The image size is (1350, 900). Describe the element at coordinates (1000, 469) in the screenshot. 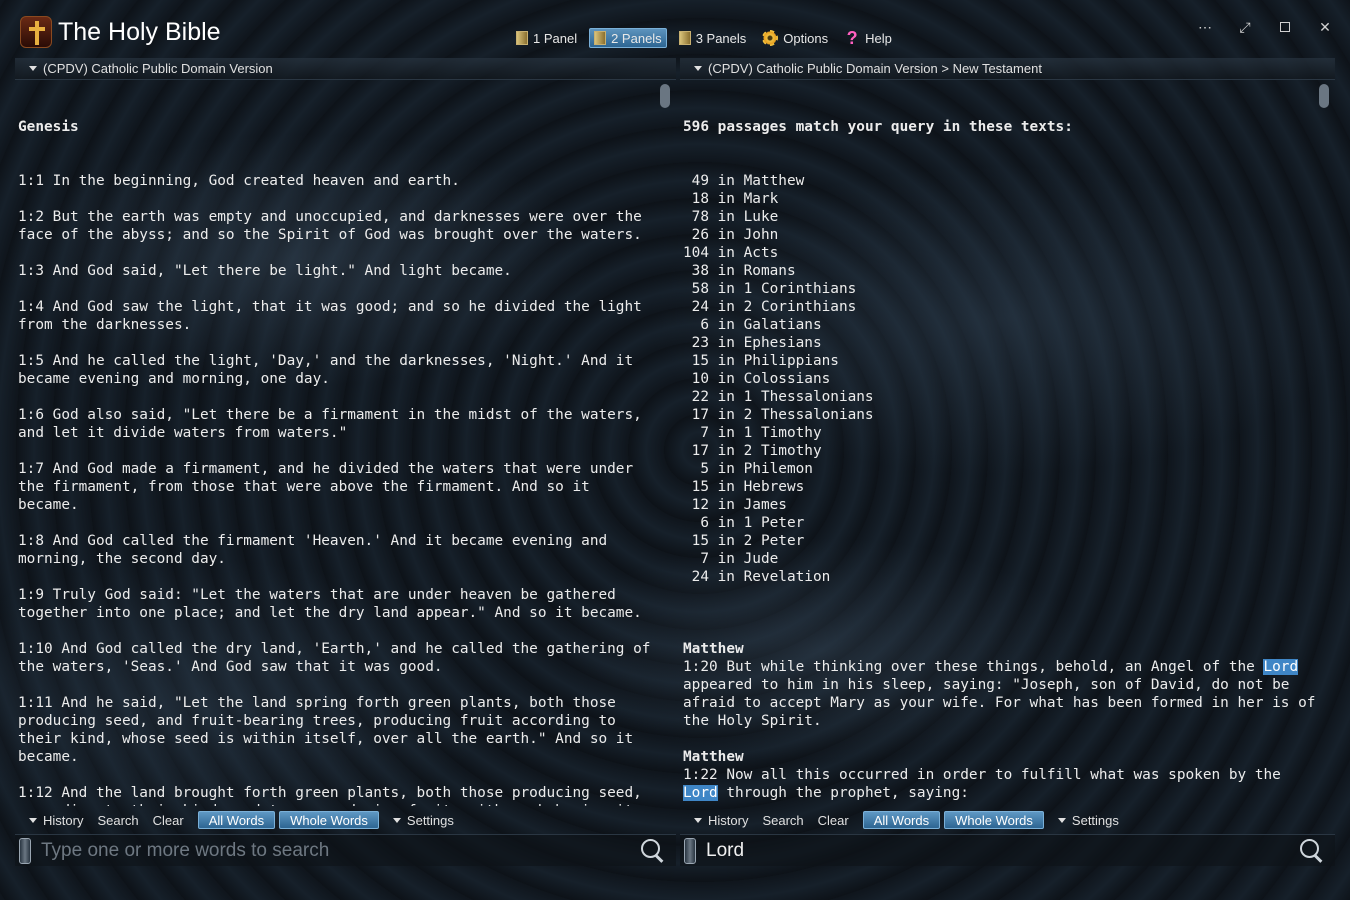

I see `book-count-row: 5 in Philemon` at that location.